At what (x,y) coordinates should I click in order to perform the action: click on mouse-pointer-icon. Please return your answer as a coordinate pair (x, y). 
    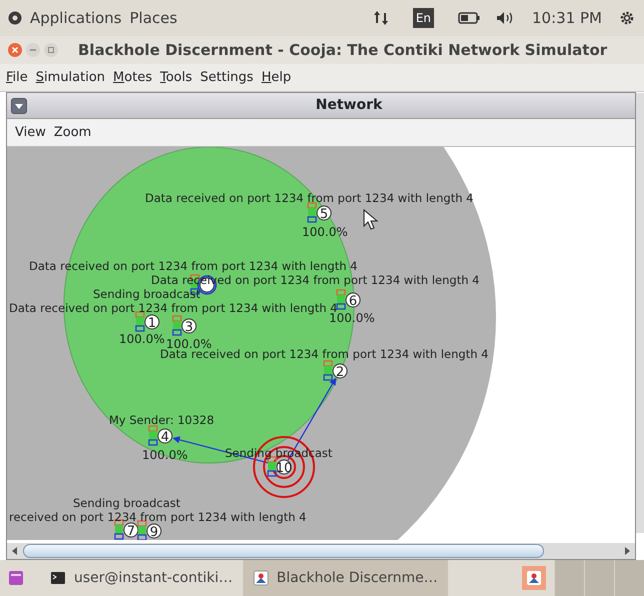
    Looking at the image, I should click on (371, 219).